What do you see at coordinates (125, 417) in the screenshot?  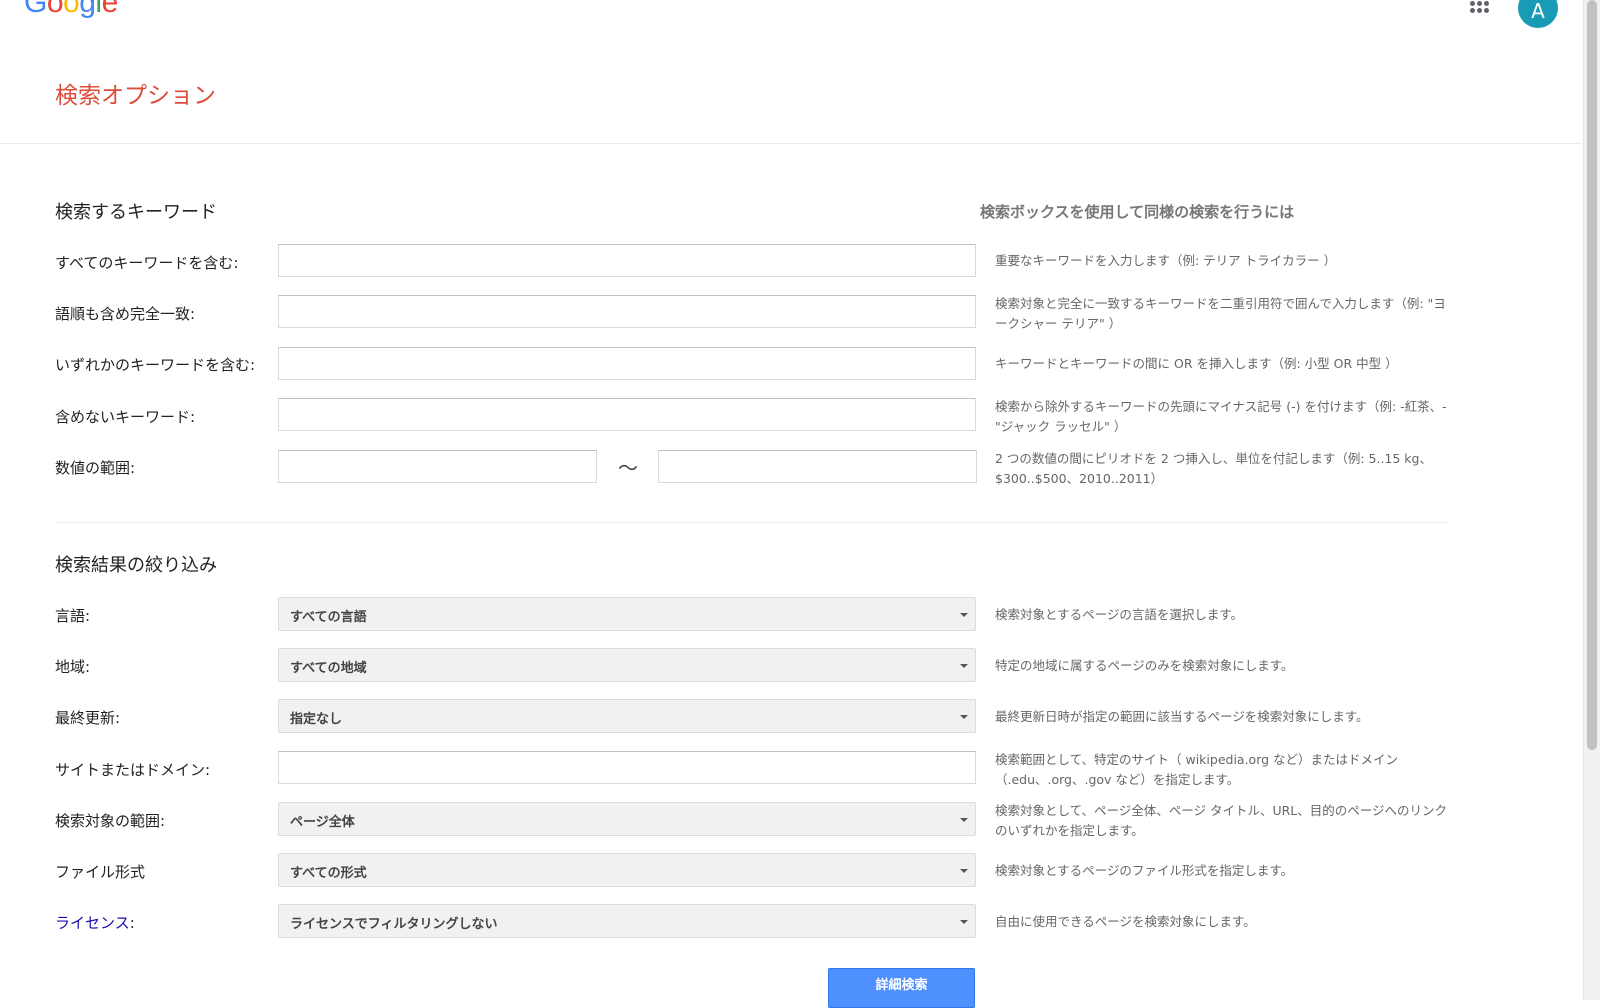 I see `none-words-label: 含めないキーワード:` at bounding box center [125, 417].